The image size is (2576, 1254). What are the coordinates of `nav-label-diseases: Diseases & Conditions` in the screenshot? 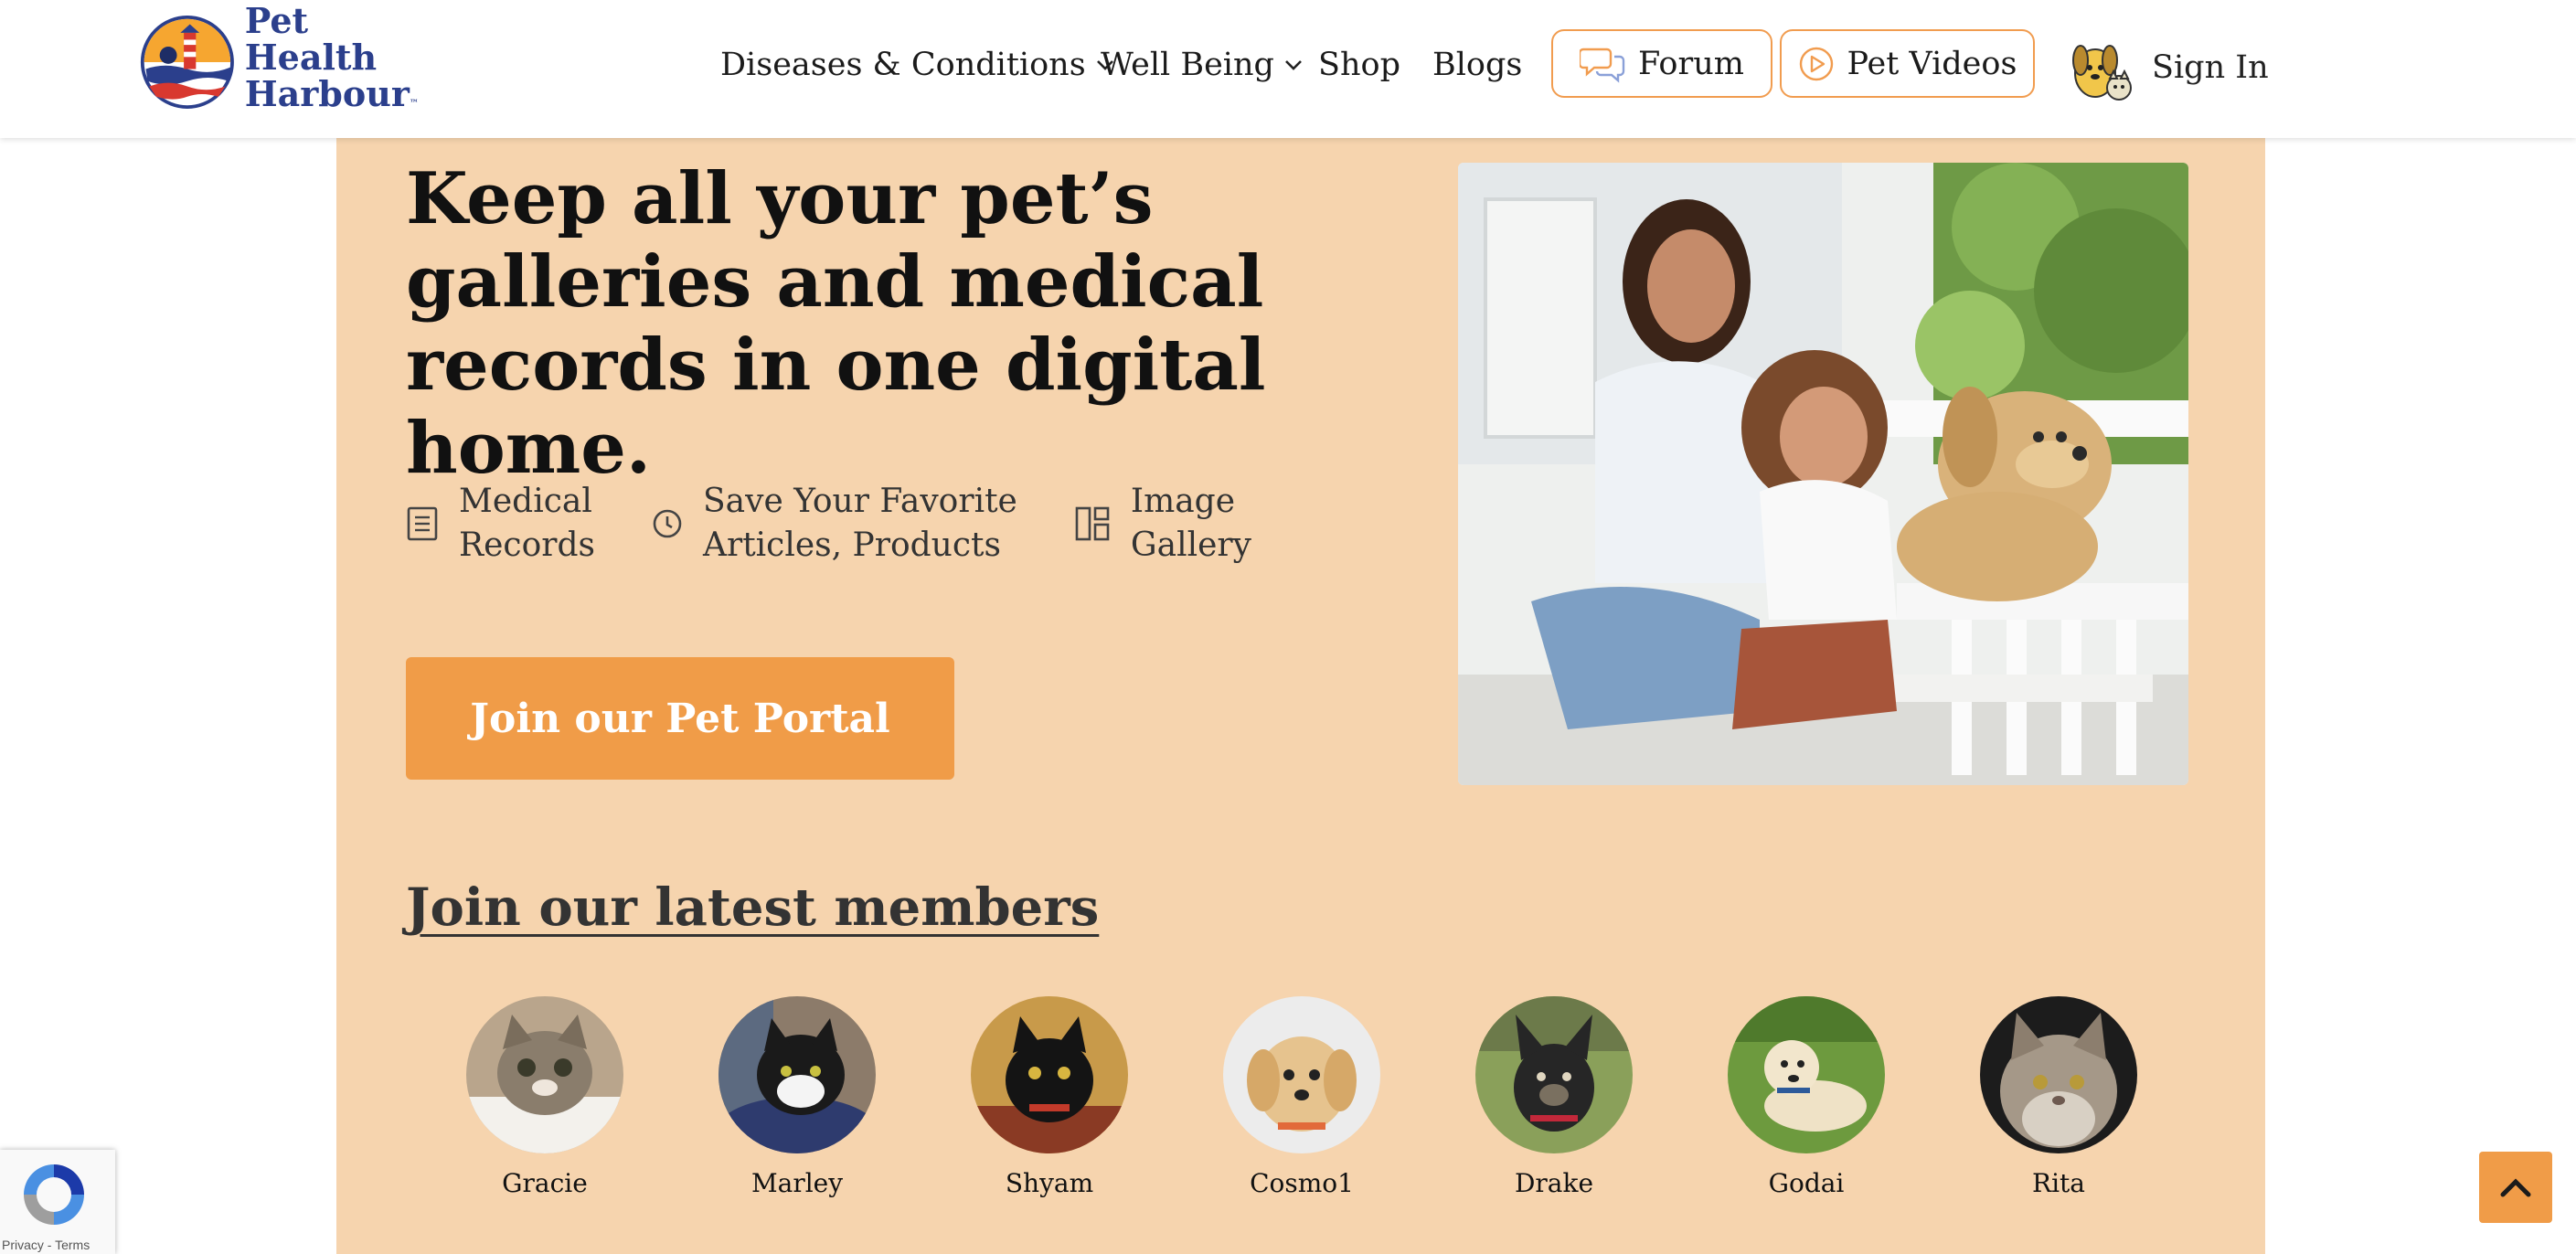 It's located at (903, 65).